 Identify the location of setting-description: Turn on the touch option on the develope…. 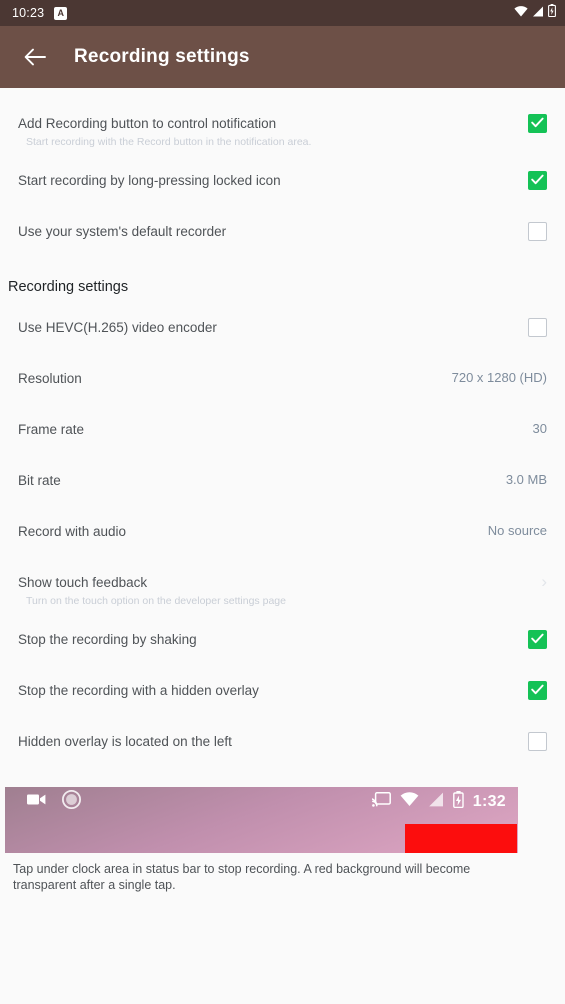
(156, 601).